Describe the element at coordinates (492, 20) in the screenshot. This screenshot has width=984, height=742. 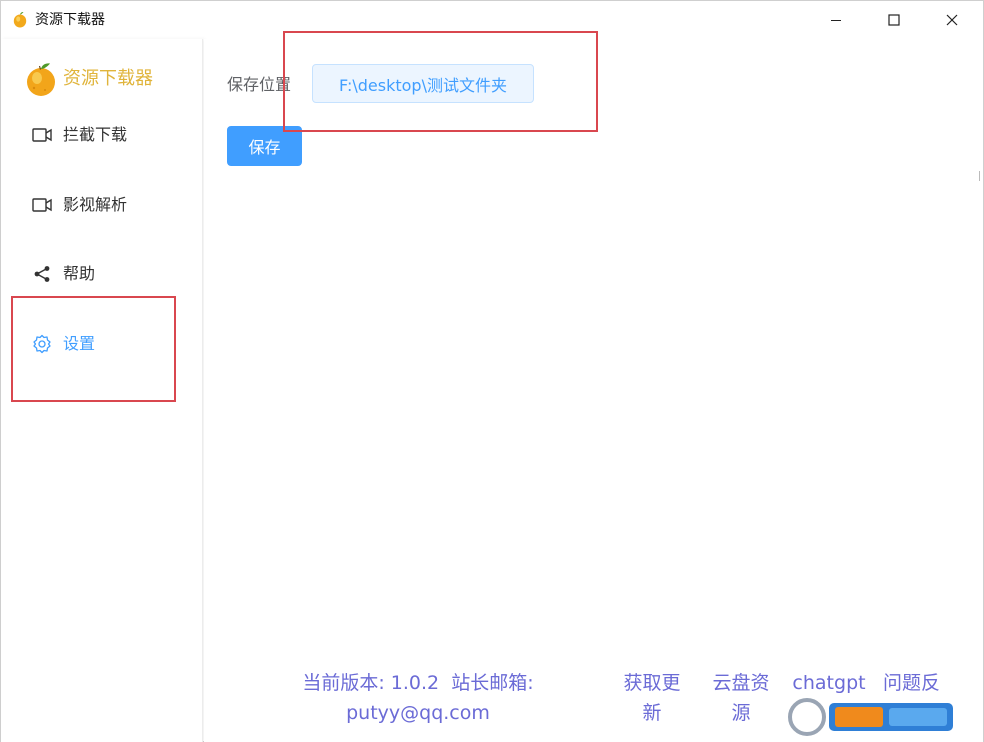
I see `title-bar: 资源下载器` at that location.